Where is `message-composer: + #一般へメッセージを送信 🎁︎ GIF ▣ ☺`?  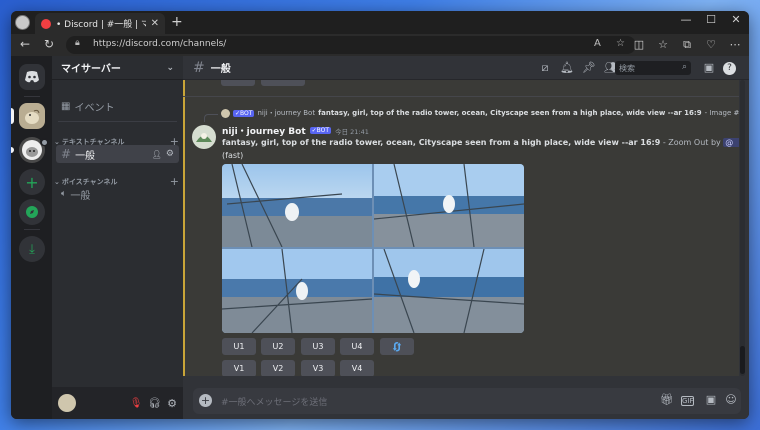
message-composer: + #一般へメッセージを送信 🎁︎ GIF ▣ ☺ is located at coordinates (467, 401).